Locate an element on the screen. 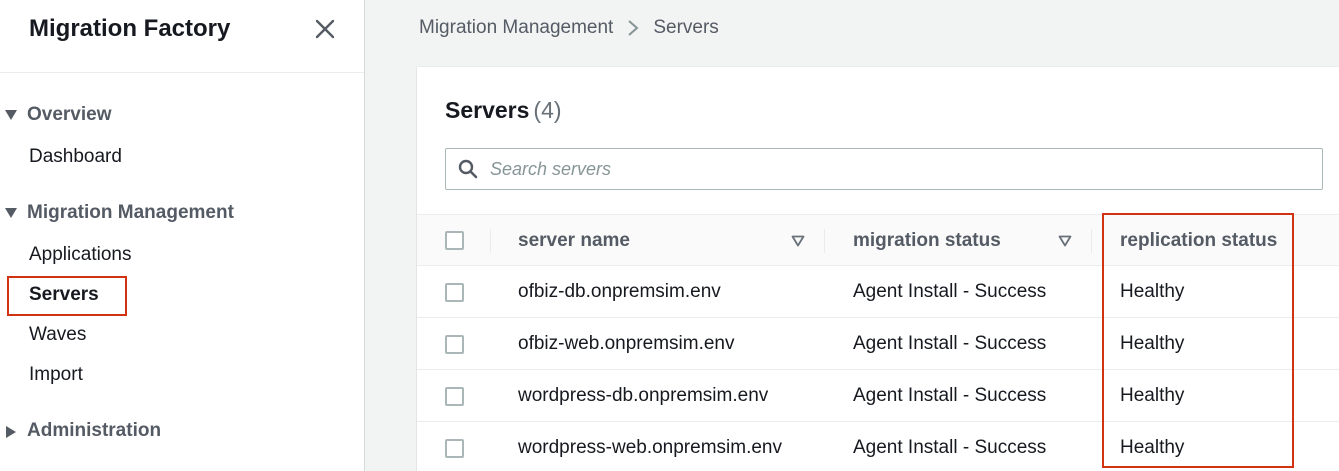  close-icon is located at coordinates (325, 29).